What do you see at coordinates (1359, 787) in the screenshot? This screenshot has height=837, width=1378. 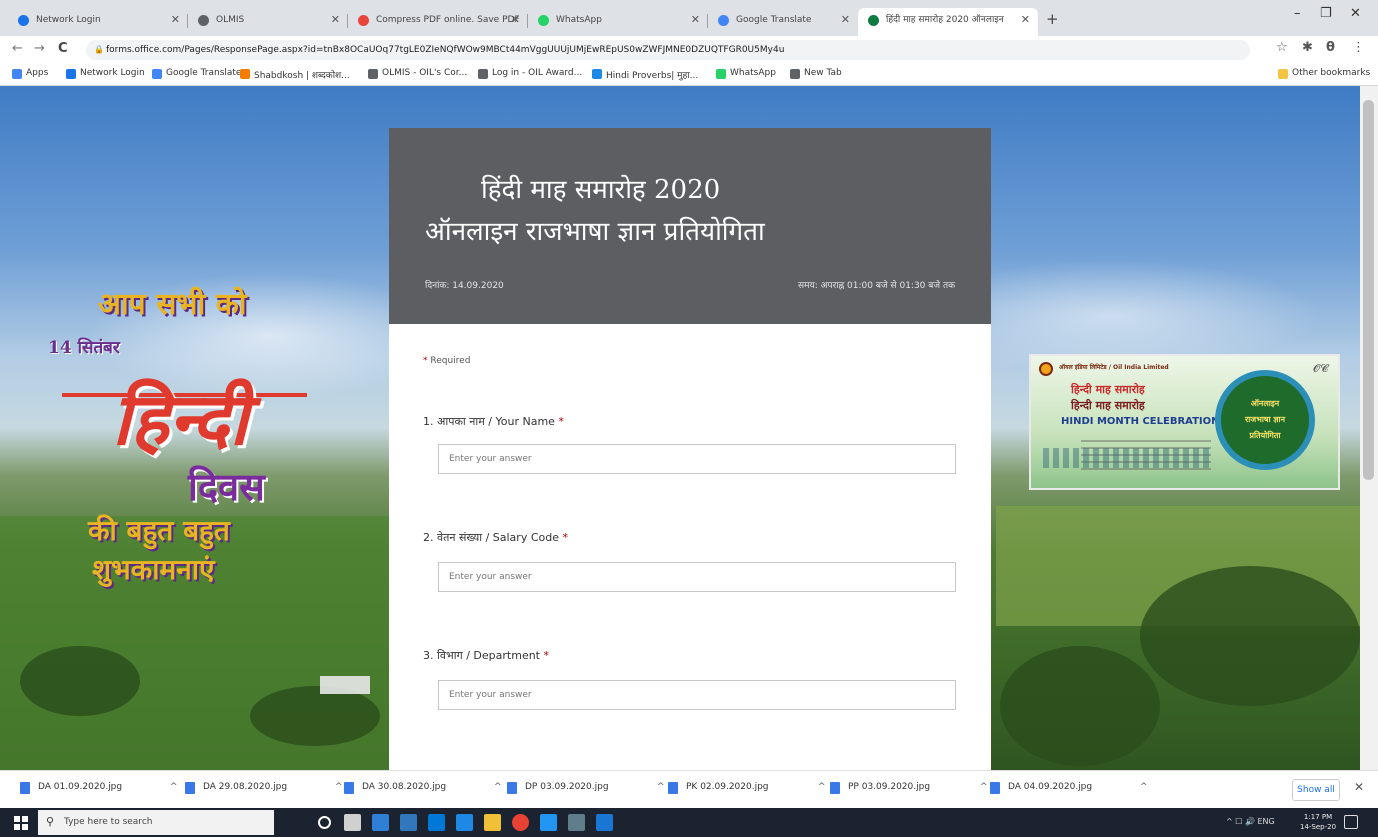 I see `close-downloads-icon: ✕` at bounding box center [1359, 787].